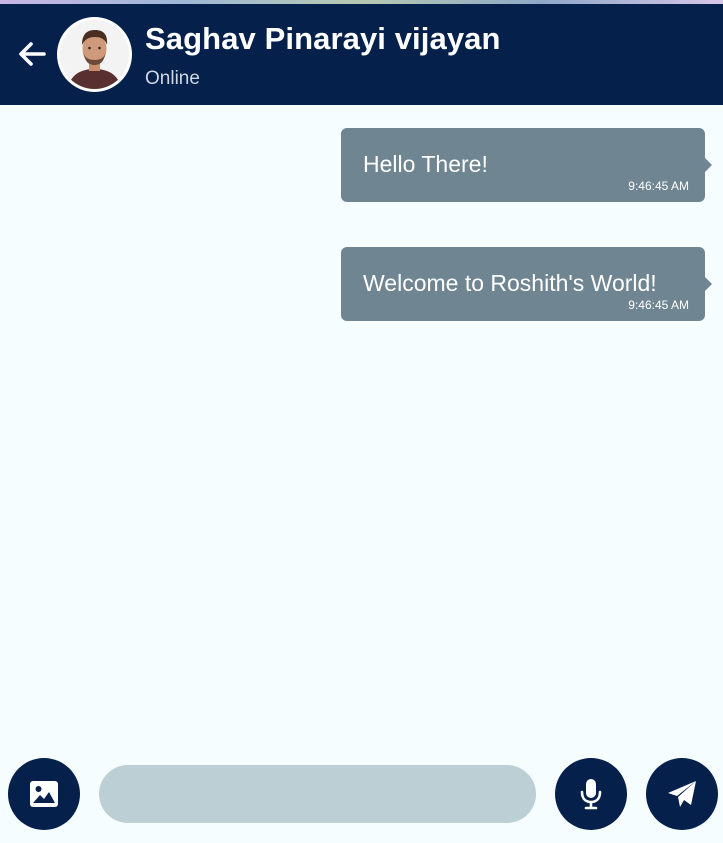 This screenshot has height=843, width=723. I want to click on contact-status: Online, so click(172, 78).